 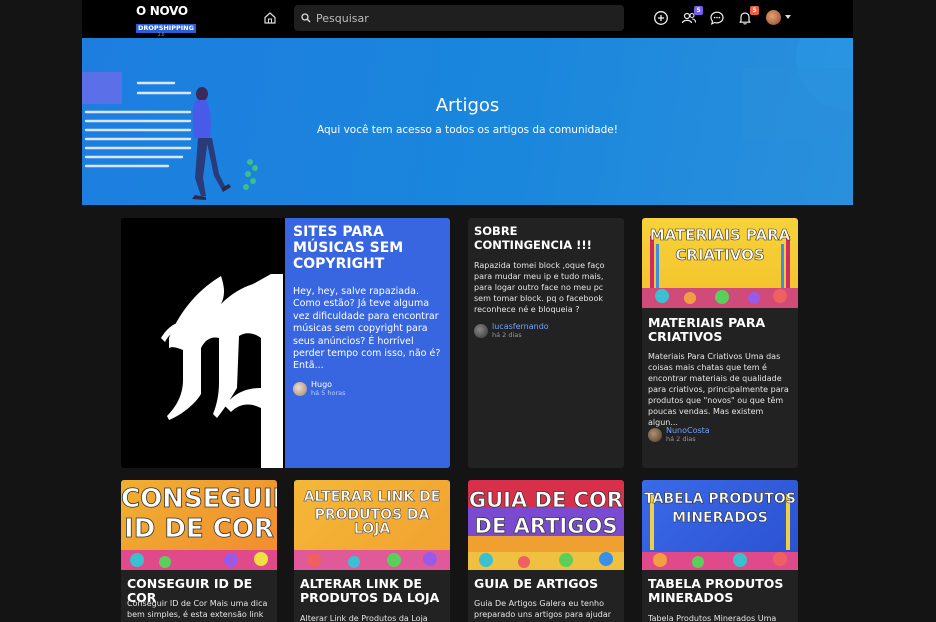 I want to click on thumbnail-line2: DE ARTIGOS, so click(x=546, y=526).